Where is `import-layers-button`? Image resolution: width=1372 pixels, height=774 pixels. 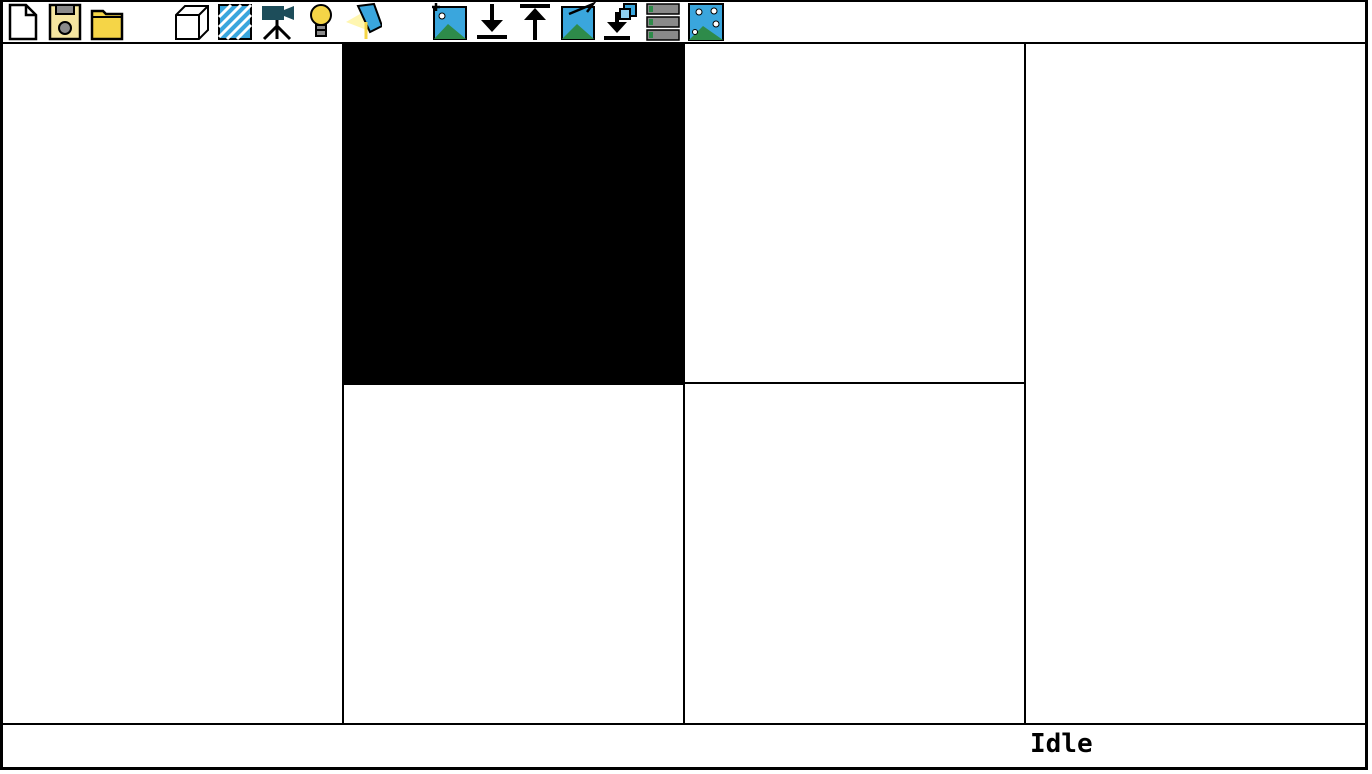
import-layers-button is located at coordinates (621, 21).